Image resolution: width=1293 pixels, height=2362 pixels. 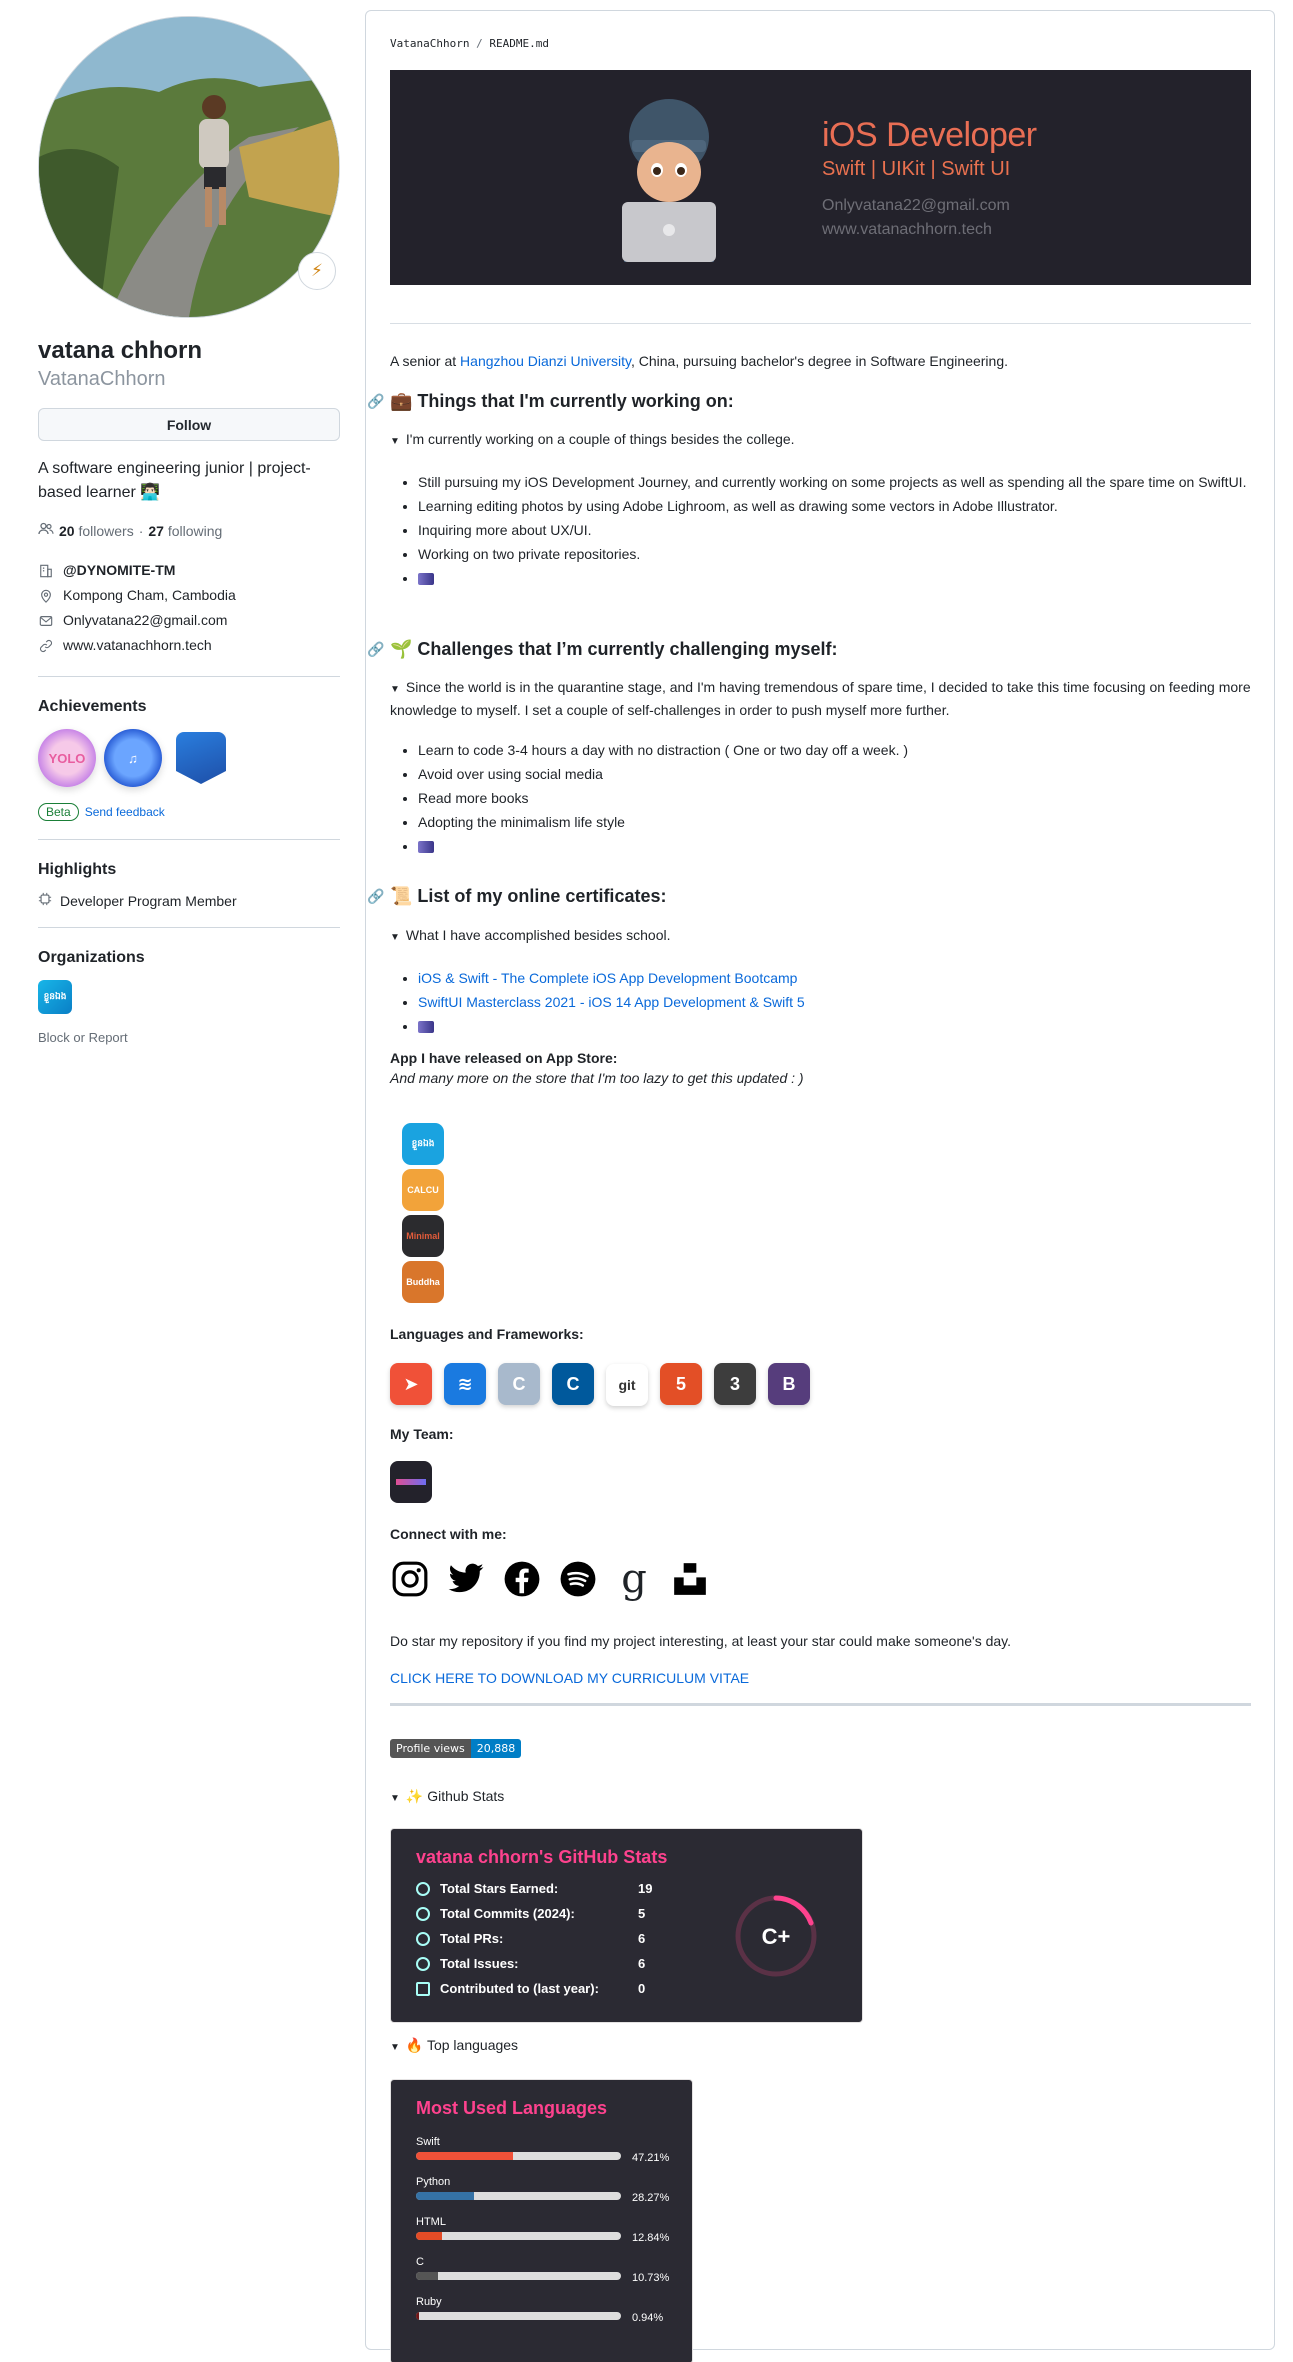 I want to click on pull-request-icon, so click(x=423, y=1938).